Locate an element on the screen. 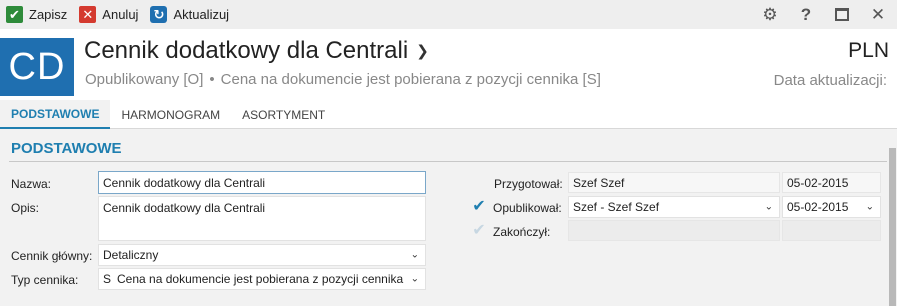 This screenshot has height=306, width=897. cancel-button: ✕ Anuluj is located at coordinates (108, 14).